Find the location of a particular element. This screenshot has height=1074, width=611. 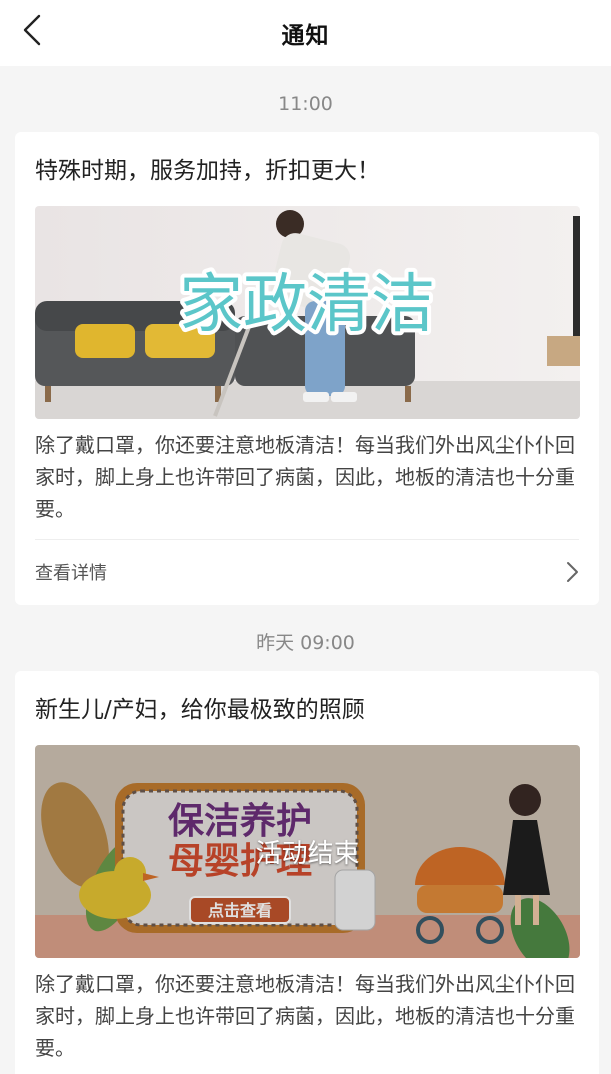

timestamp: 昨天 09:00 is located at coordinates (305, 643).